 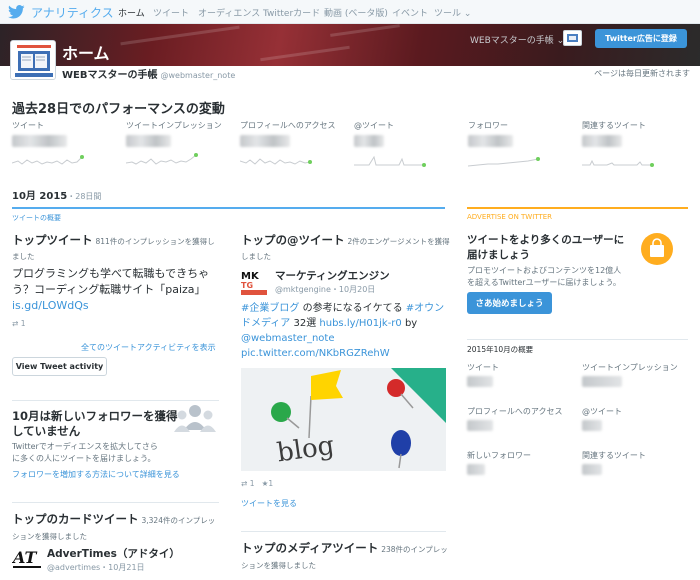 What do you see at coordinates (483, 367) in the screenshot?
I see `summary-label: ツイート` at bounding box center [483, 367].